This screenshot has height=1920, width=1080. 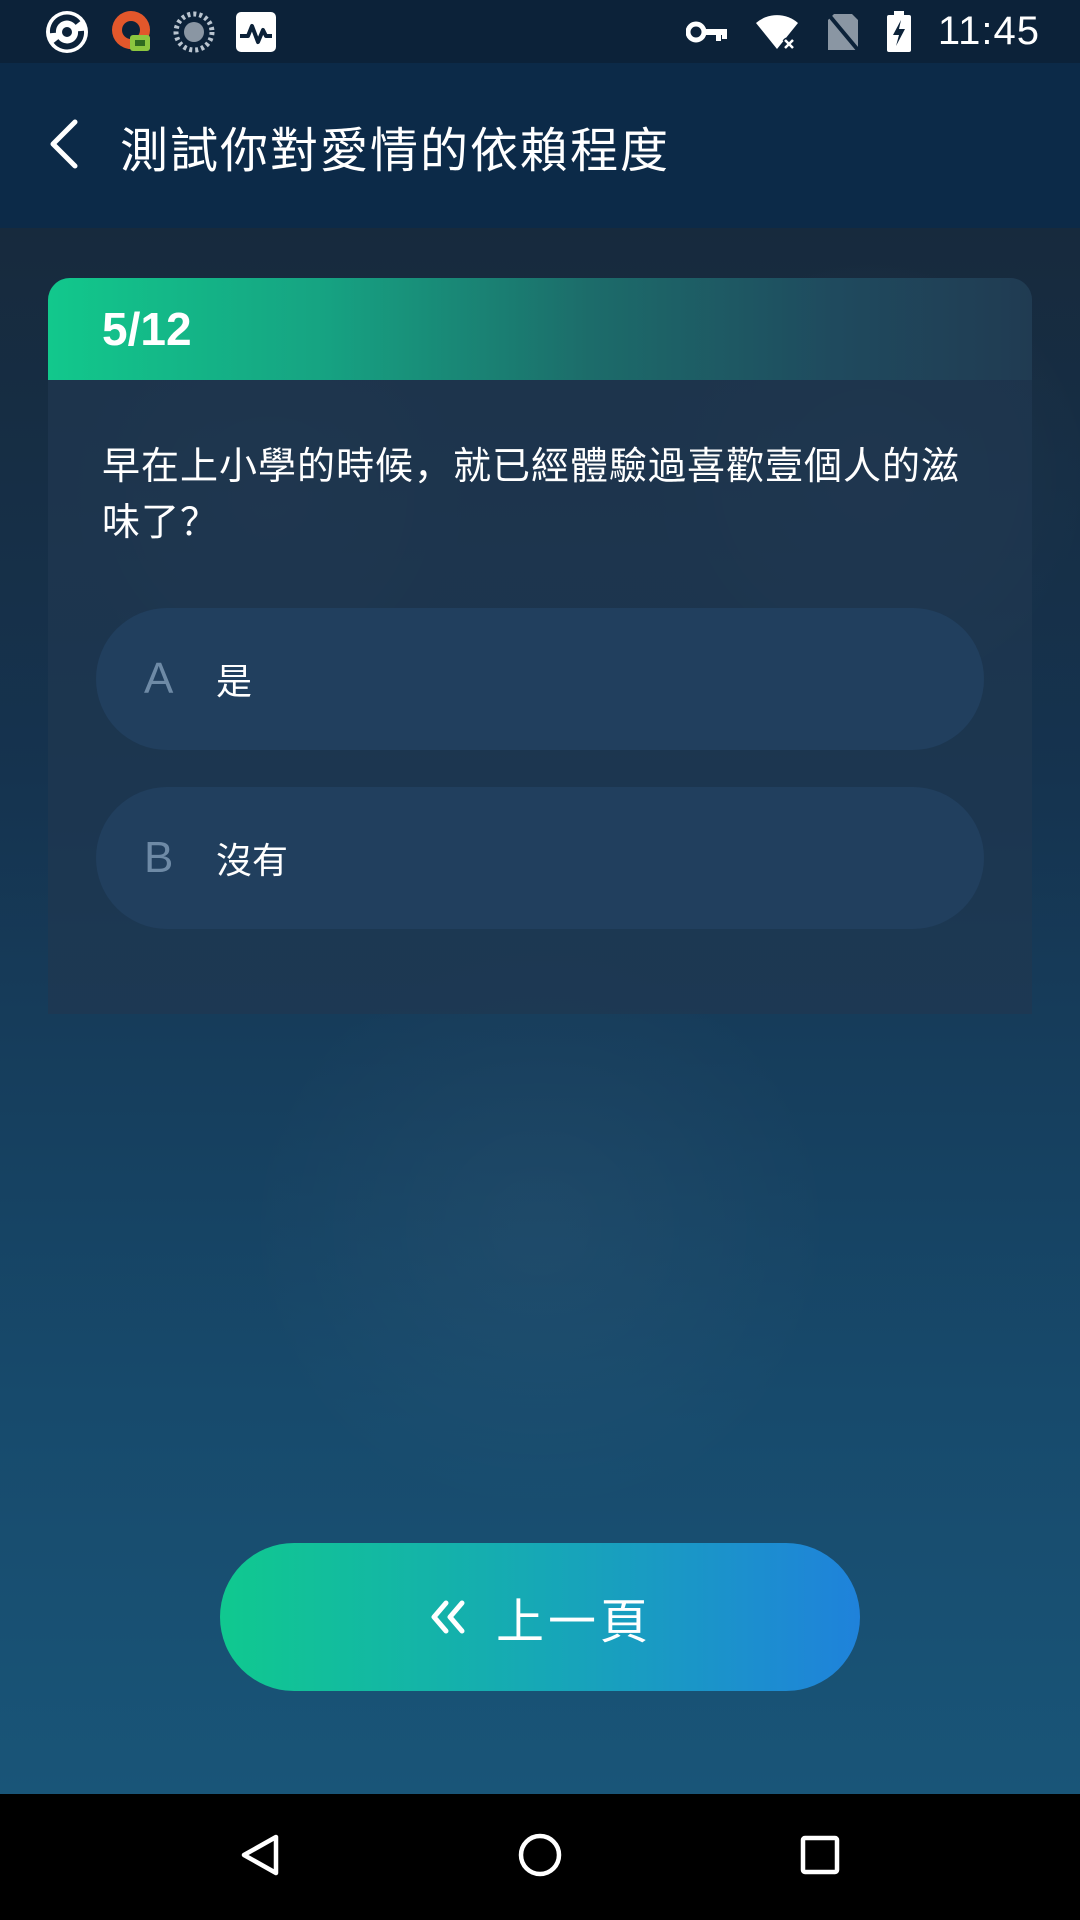 What do you see at coordinates (448, 1617) in the screenshot?
I see `double-chevron-left-icon` at bounding box center [448, 1617].